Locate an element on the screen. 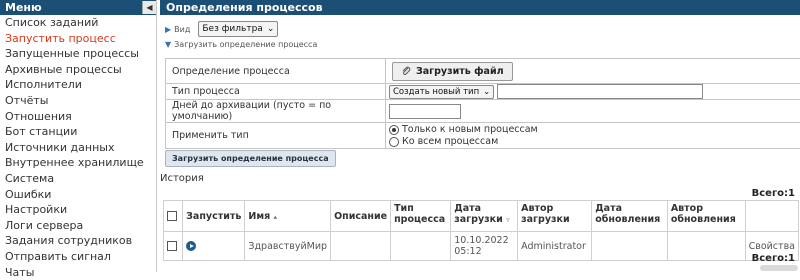 Image resolution: width=800 pixels, height=280 pixels. page-title: Определения процессов is located at coordinates (480, 7).